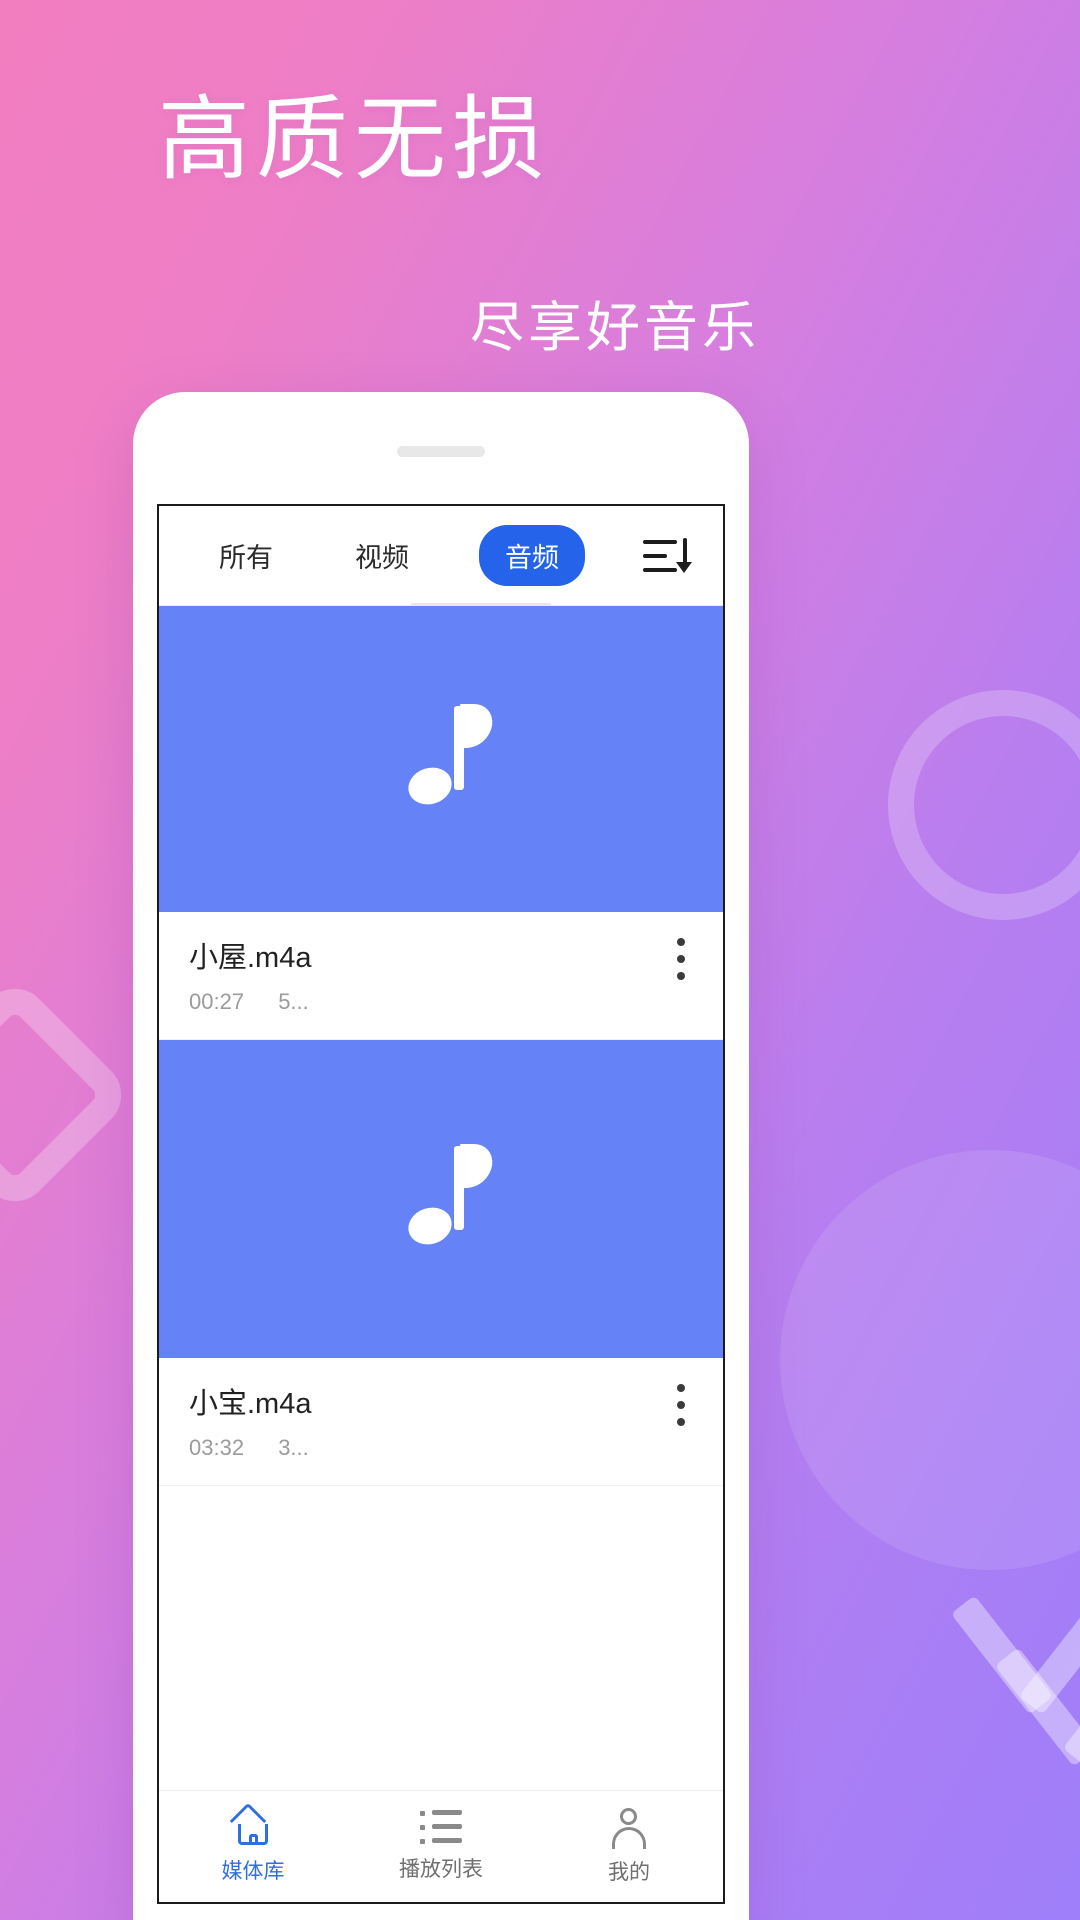 This screenshot has height=1920, width=1080. I want to click on decorative-blob, so click(930, 1360).